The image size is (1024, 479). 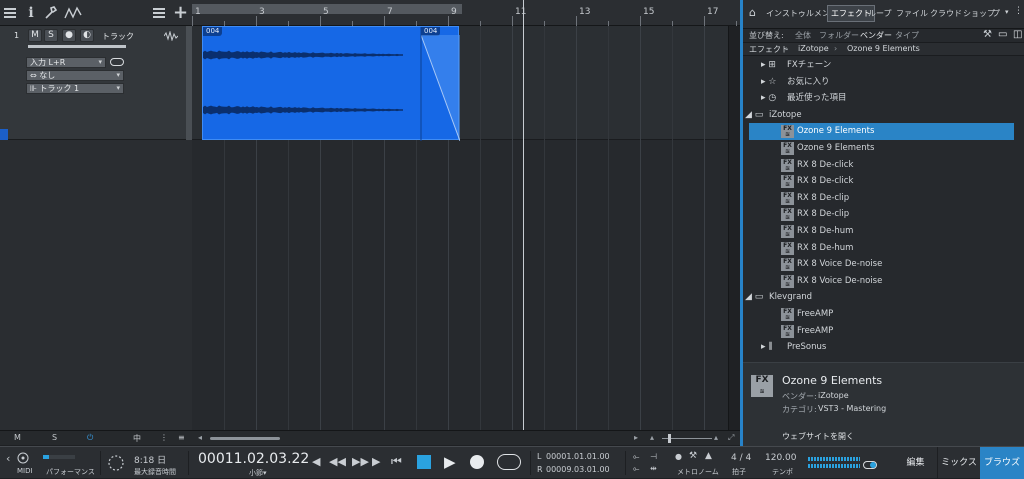 I want to click on vertical-scrollbar, so click(x=734, y=228).